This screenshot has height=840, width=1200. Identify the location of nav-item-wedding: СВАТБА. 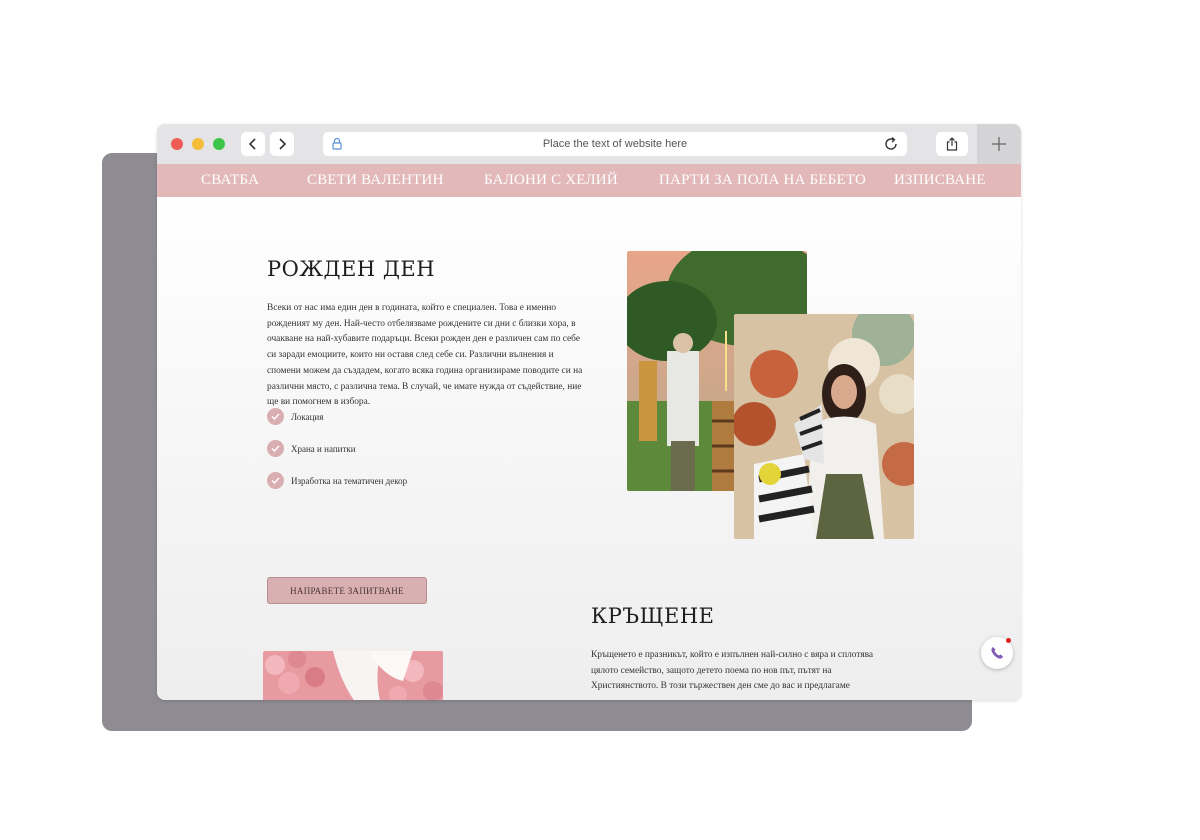
(230, 180).